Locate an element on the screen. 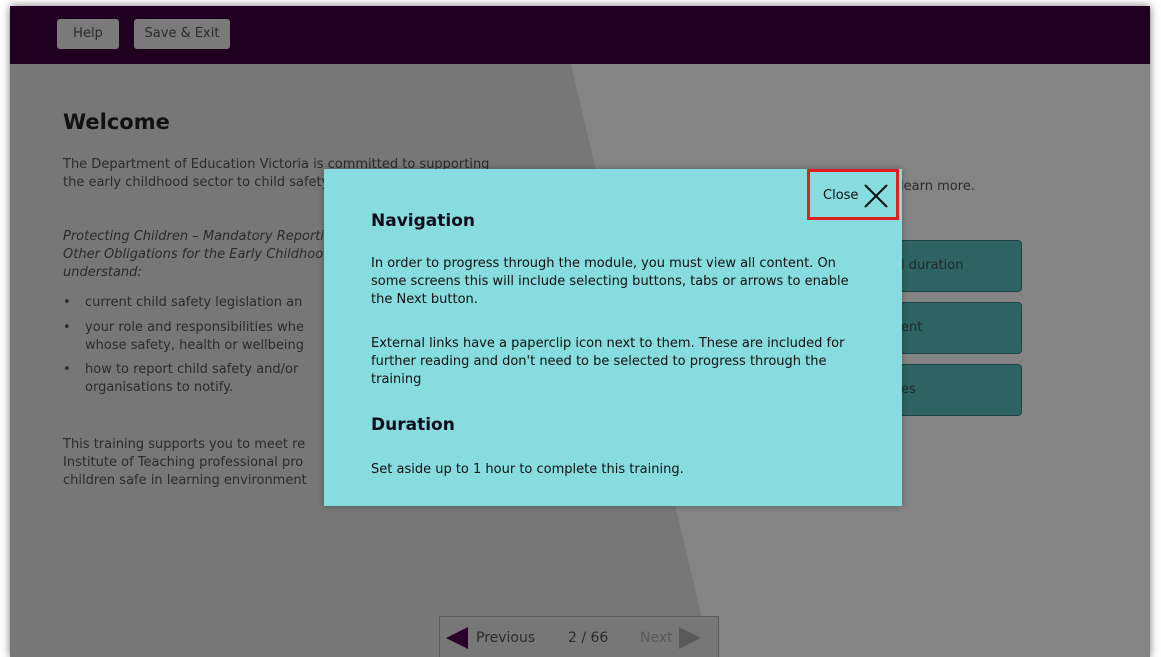  next-button: Next is located at coordinates (670, 638).